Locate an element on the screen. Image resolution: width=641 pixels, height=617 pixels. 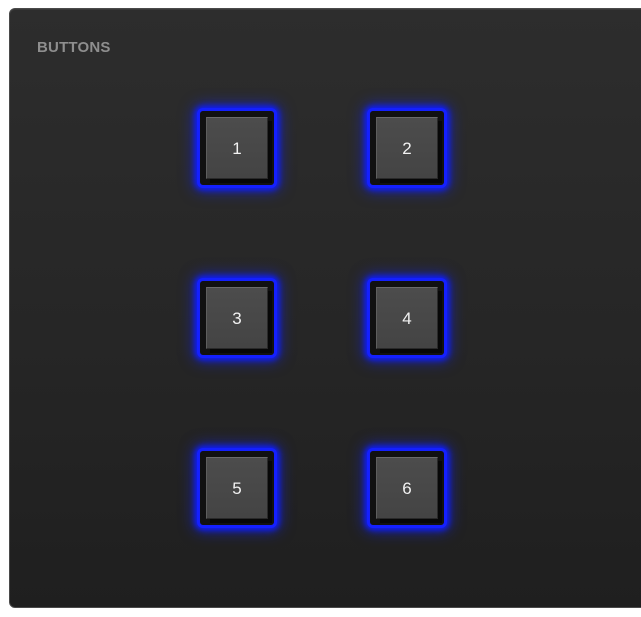
button-4-face: 4 is located at coordinates (407, 318).